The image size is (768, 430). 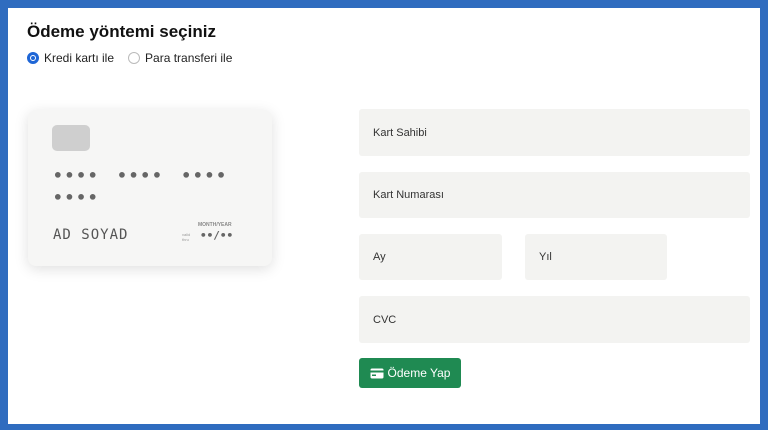 What do you see at coordinates (215, 225) in the screenshot?
I see `card-month-year-label: MONTH/YEAR` at bounding box center [215, 225].